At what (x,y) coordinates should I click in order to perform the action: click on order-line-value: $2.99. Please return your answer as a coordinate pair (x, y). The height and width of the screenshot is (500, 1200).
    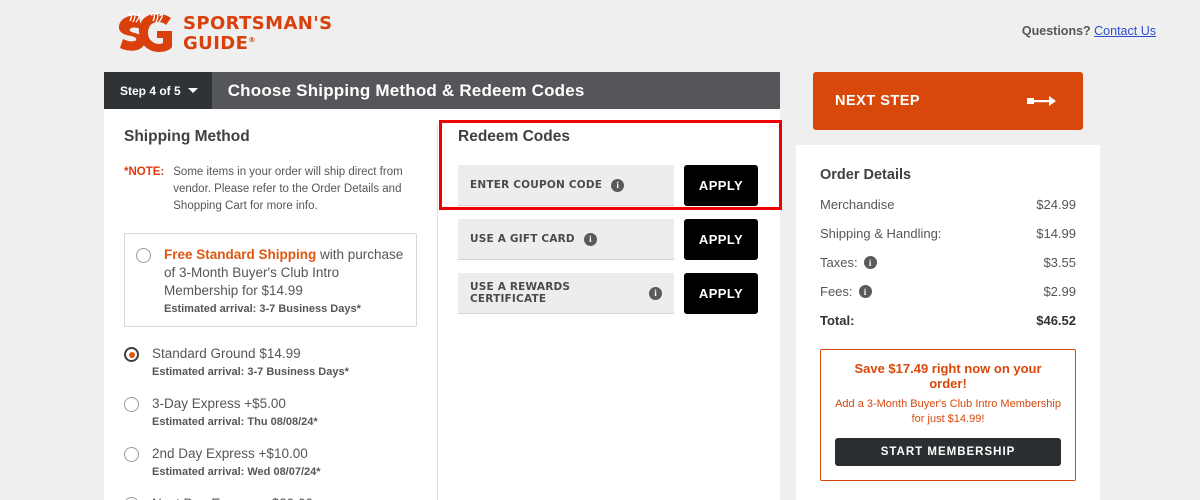
    Looking at the image, I should click on (1059, 291).